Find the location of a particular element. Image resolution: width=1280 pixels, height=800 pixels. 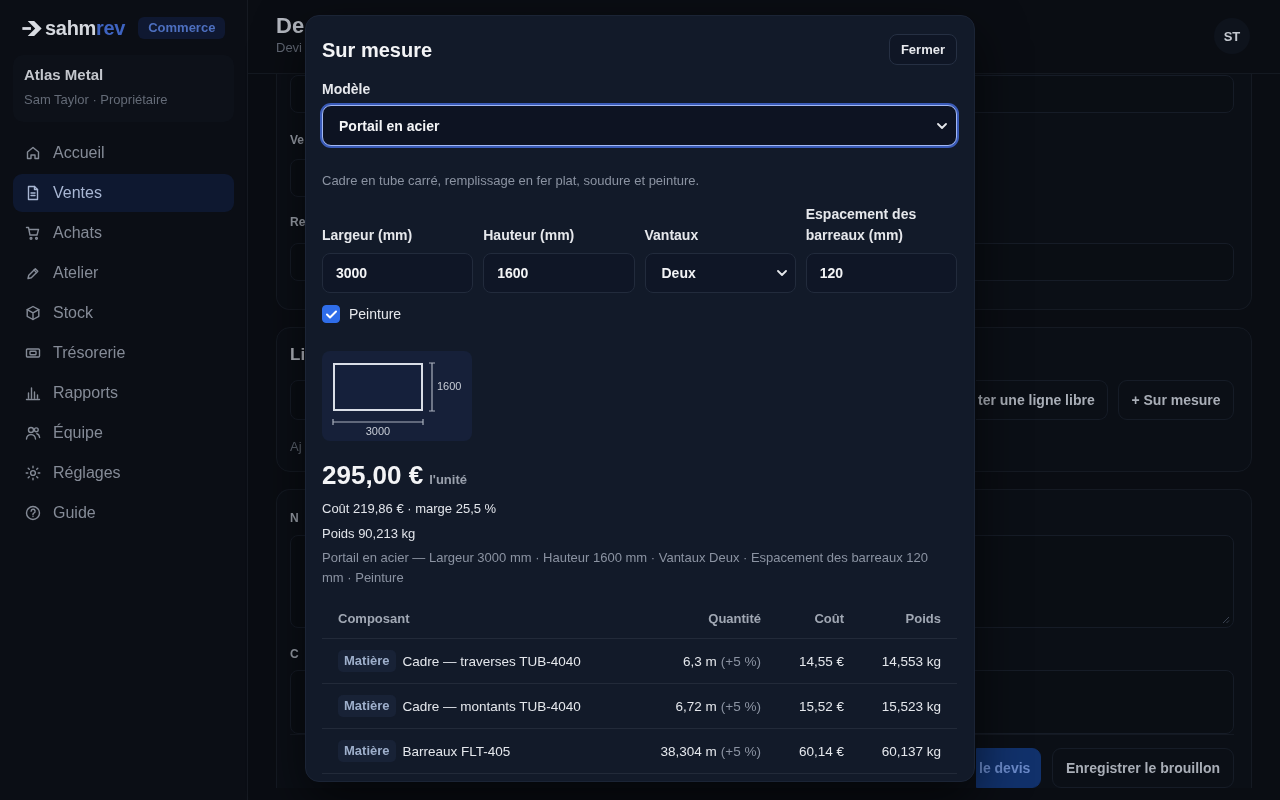

model-select: Portail en acier is located at coordinates (639, 125).